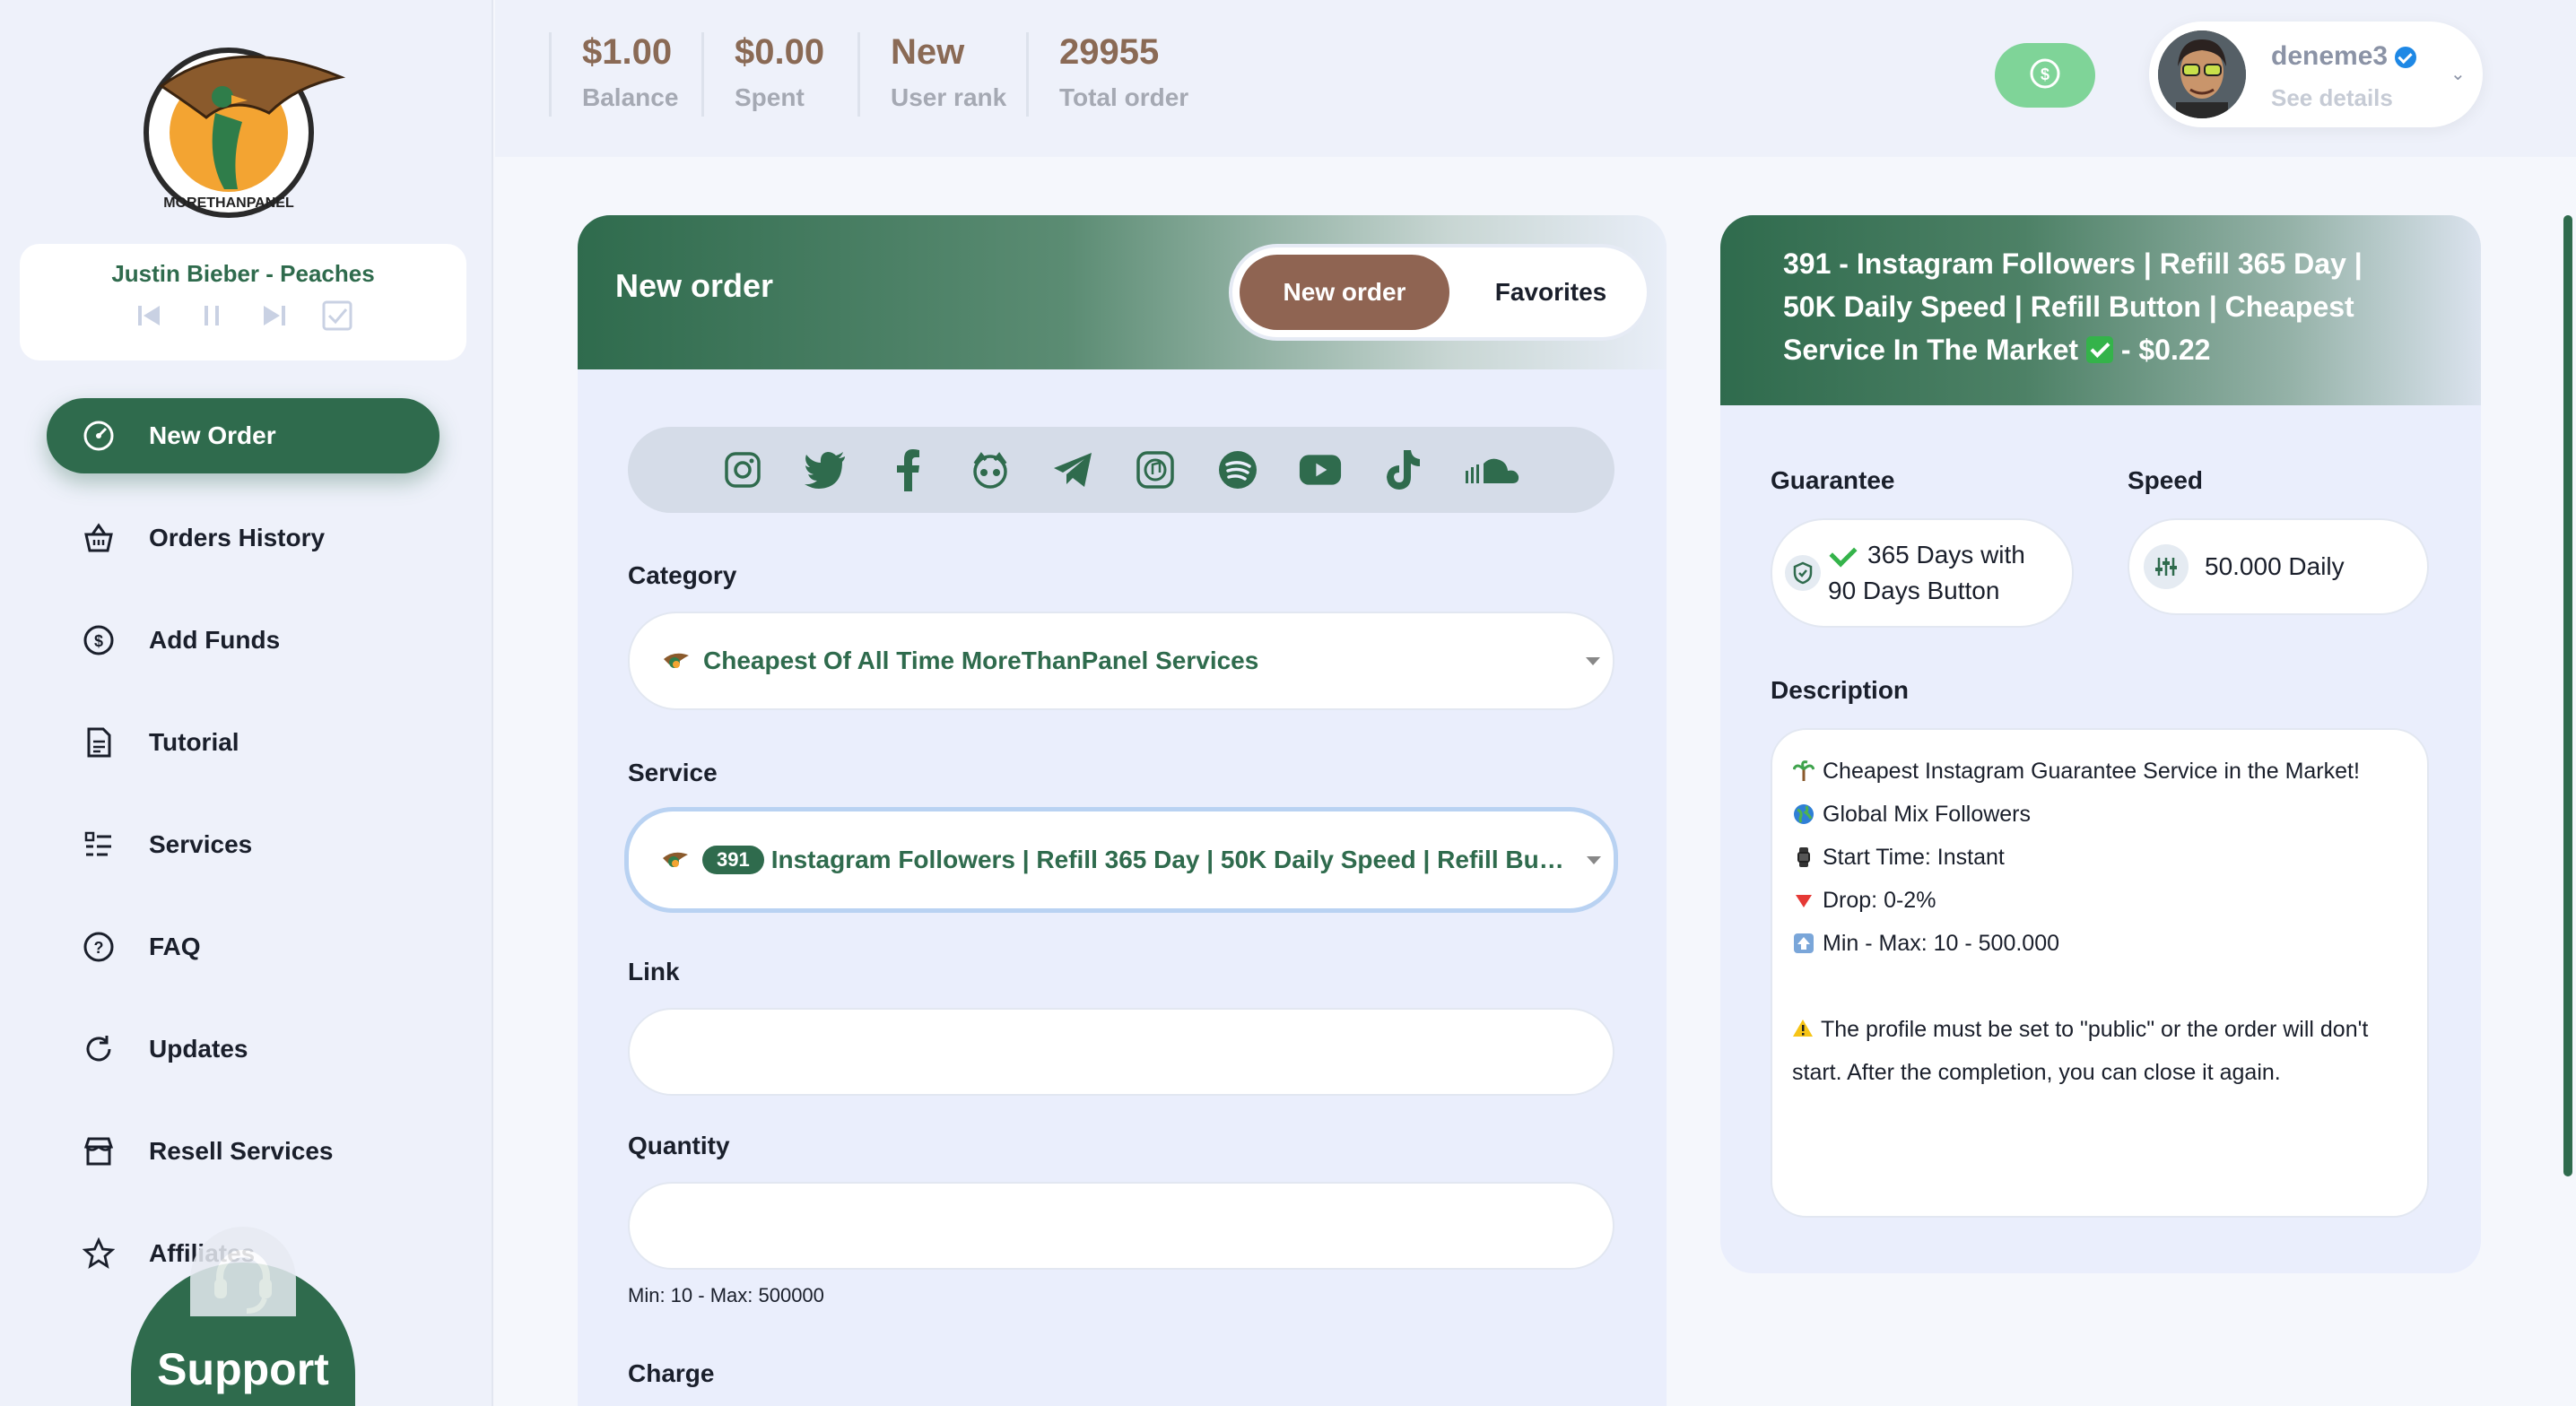 The height and width of the screenshot is (1406, 2576). I want to click on dollar-coin-icon: $, so click(2045, 76).